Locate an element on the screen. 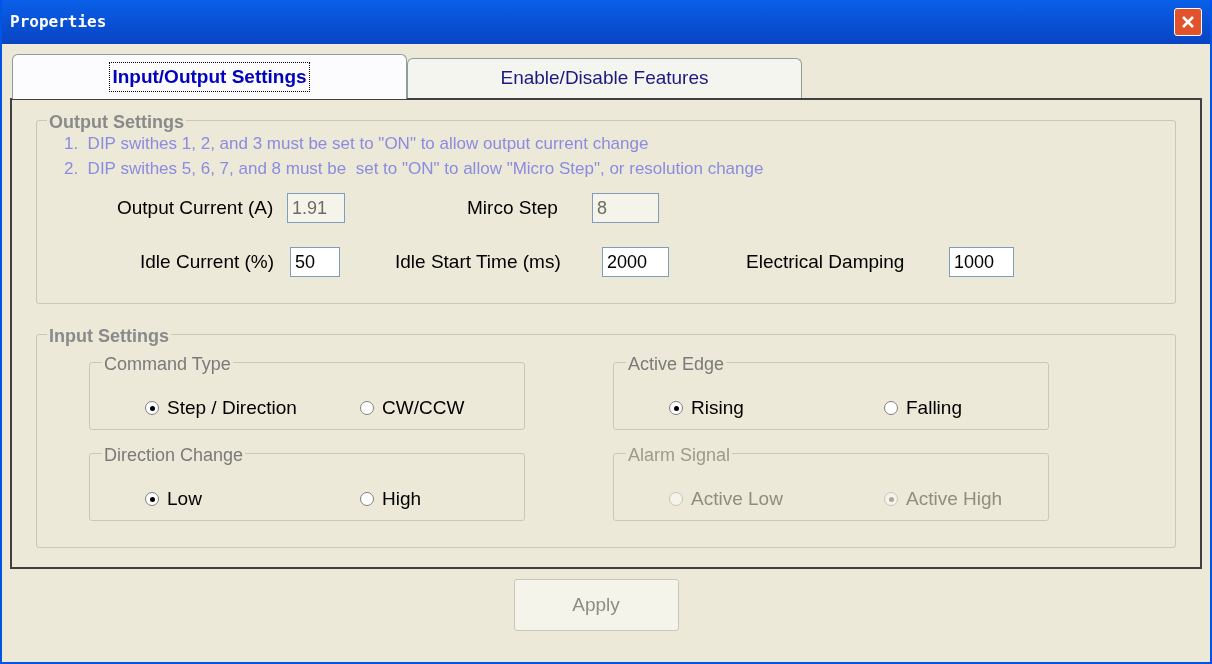 The image size is (1212, 664). radio-label: Rising is located at coordinates (717, 407).